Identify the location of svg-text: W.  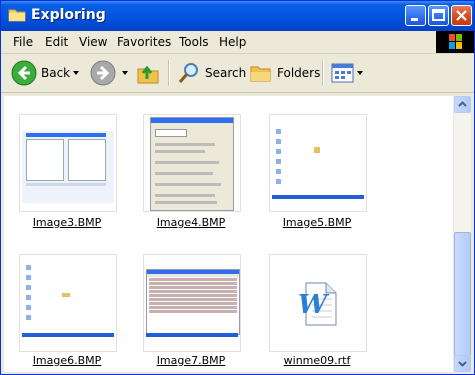
(314, 305).